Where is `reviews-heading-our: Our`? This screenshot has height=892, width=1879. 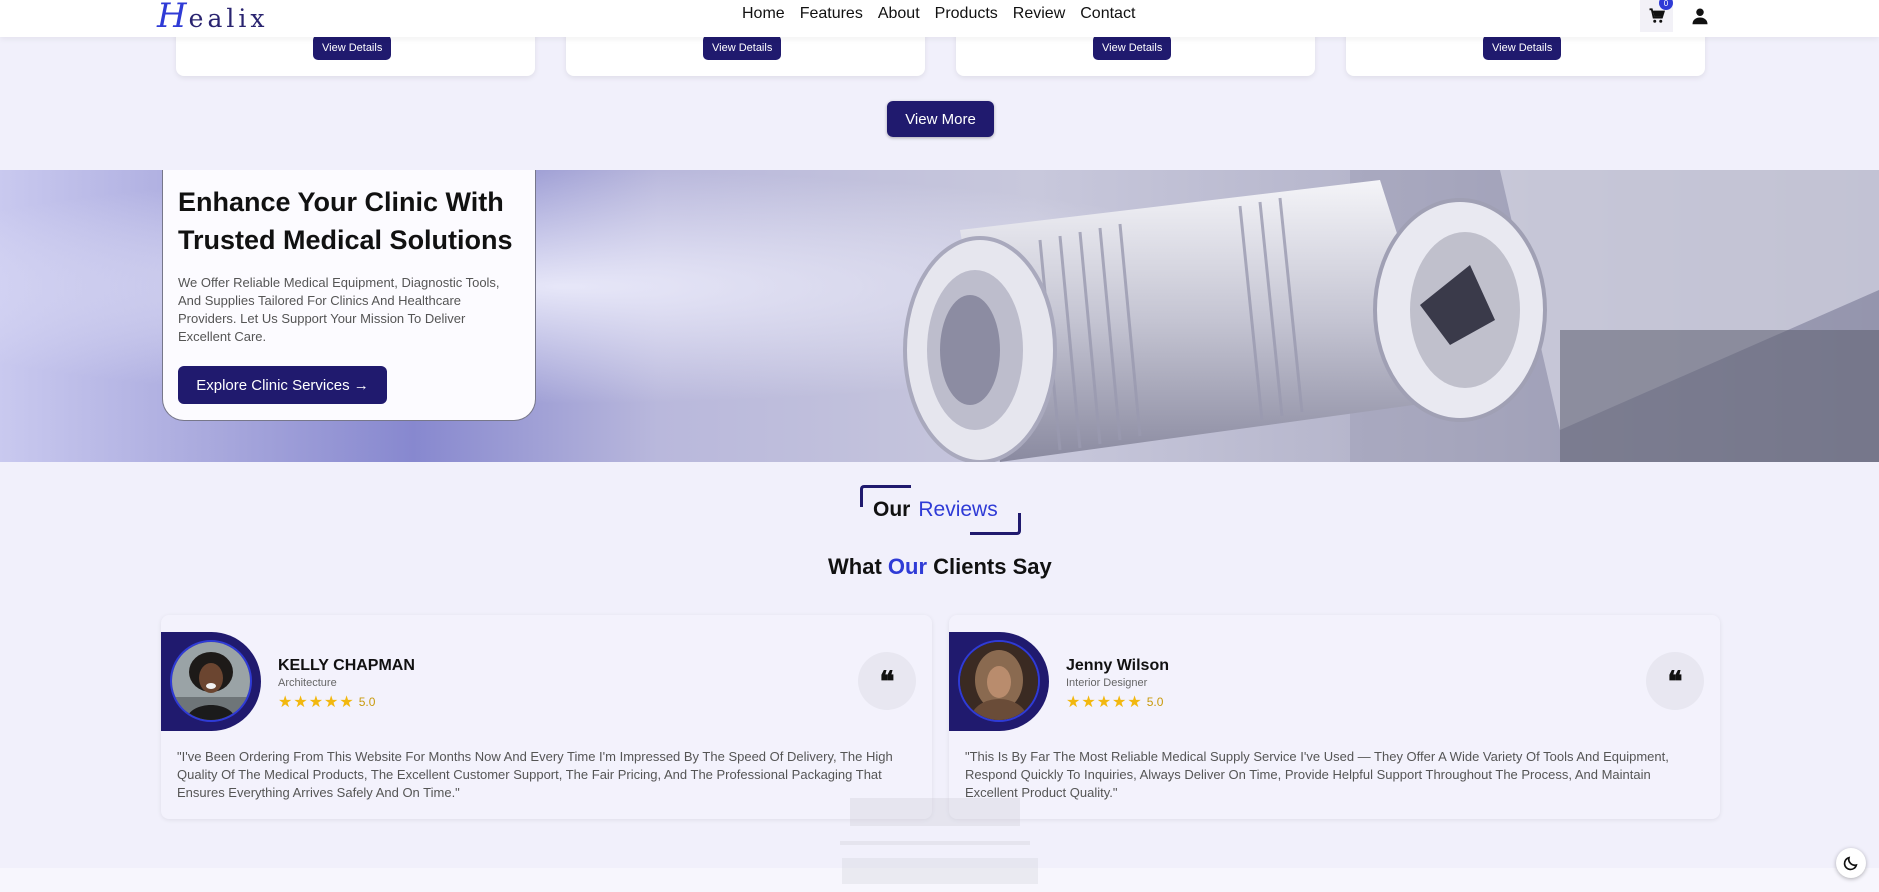 reviews-heading-our: Our is located at coordinates (892, 509).